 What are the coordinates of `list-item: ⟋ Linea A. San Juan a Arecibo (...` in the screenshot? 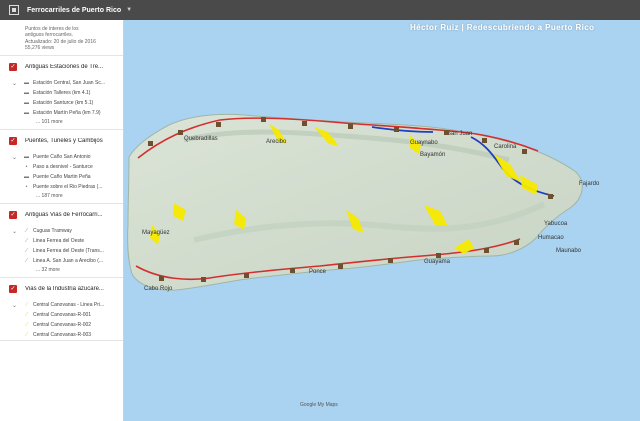 It's located at (61, 261).